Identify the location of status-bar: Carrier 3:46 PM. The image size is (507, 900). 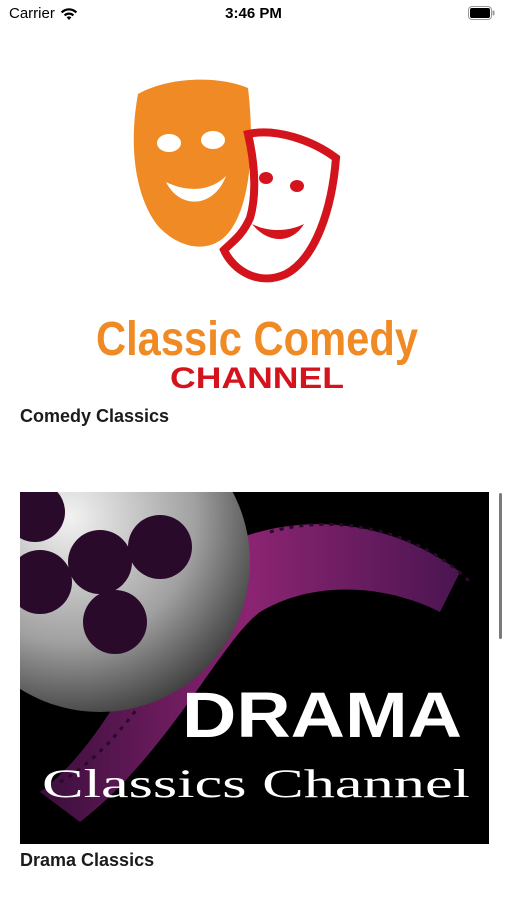
(253, 15).